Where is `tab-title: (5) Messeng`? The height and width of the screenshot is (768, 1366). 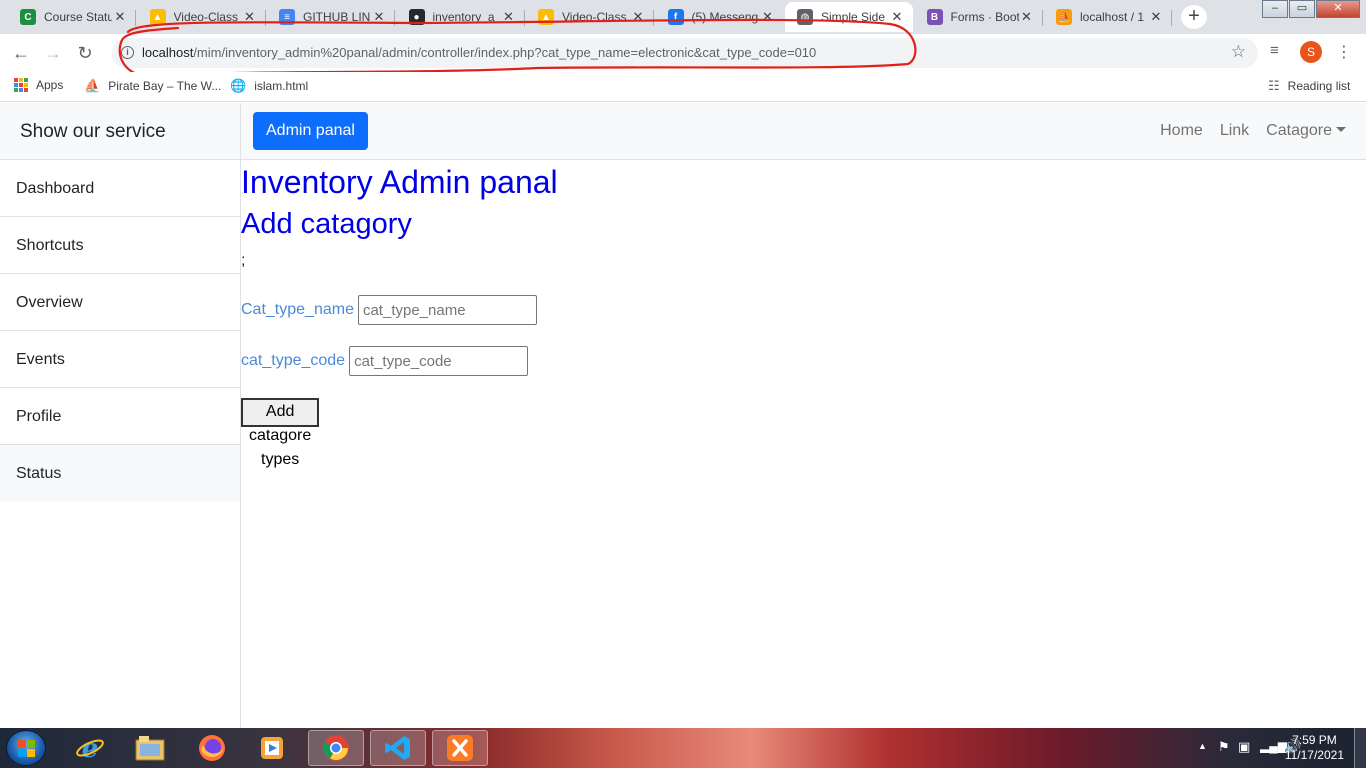
tab-title: (5) Messeng is located at coordinates (725, 17).